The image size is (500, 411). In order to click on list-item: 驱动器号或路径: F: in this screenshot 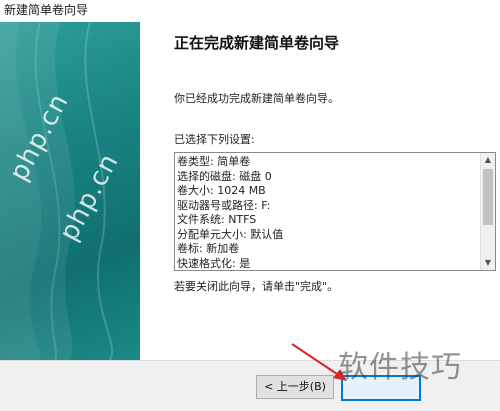, I will do `click(224, 205)`.